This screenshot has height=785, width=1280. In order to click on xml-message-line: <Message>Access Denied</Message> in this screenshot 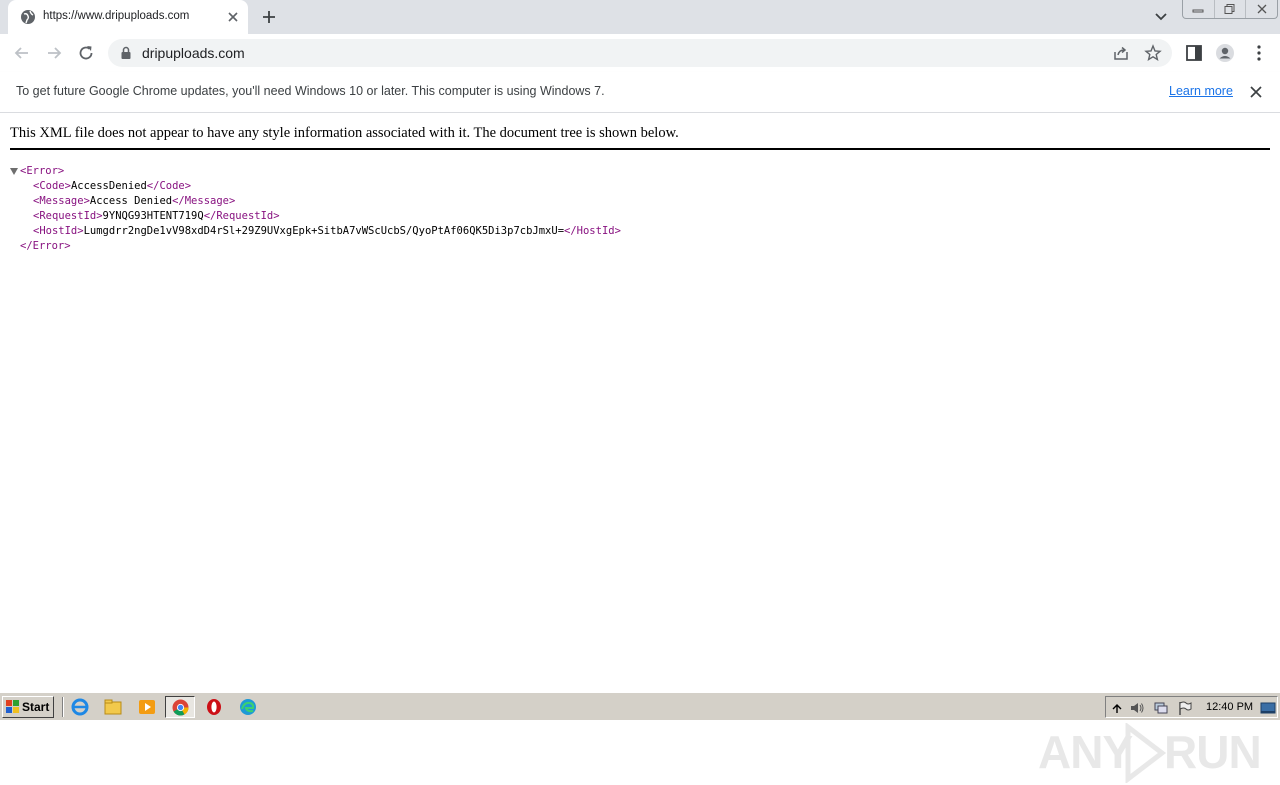, I will do `click(134, 201)`.